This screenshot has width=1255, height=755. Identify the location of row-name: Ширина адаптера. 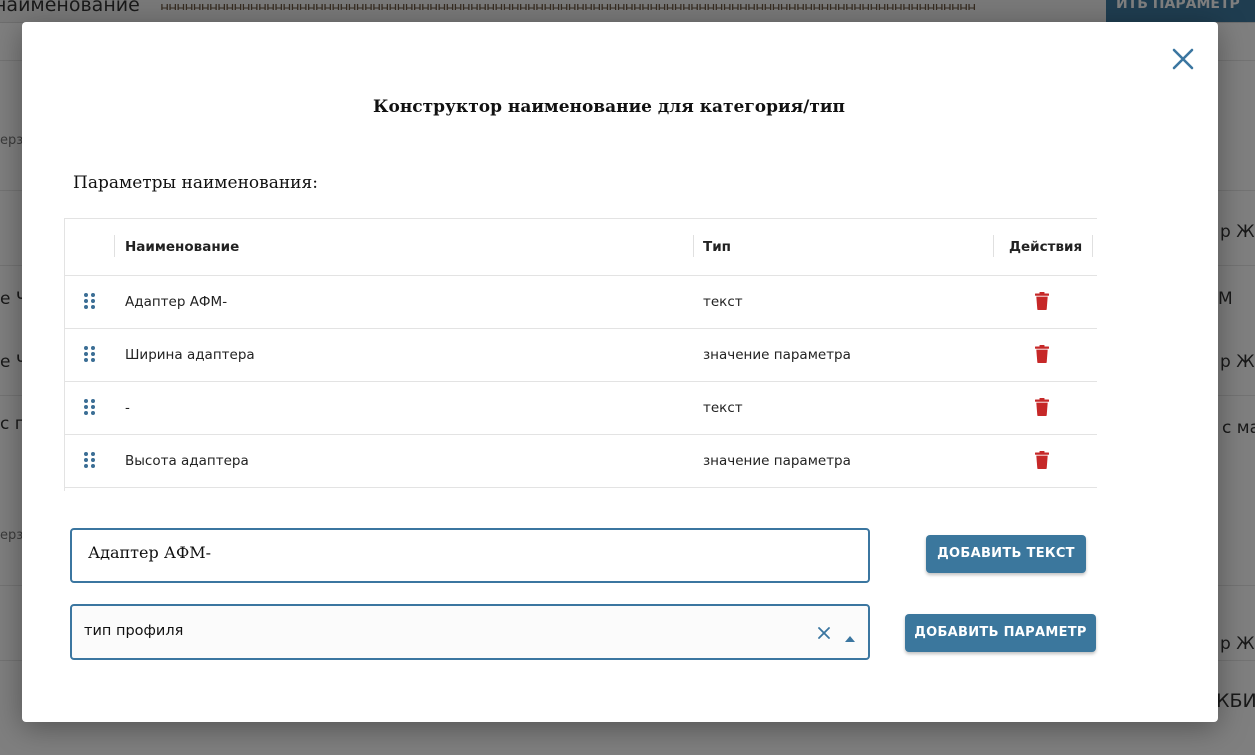
(190, 355).